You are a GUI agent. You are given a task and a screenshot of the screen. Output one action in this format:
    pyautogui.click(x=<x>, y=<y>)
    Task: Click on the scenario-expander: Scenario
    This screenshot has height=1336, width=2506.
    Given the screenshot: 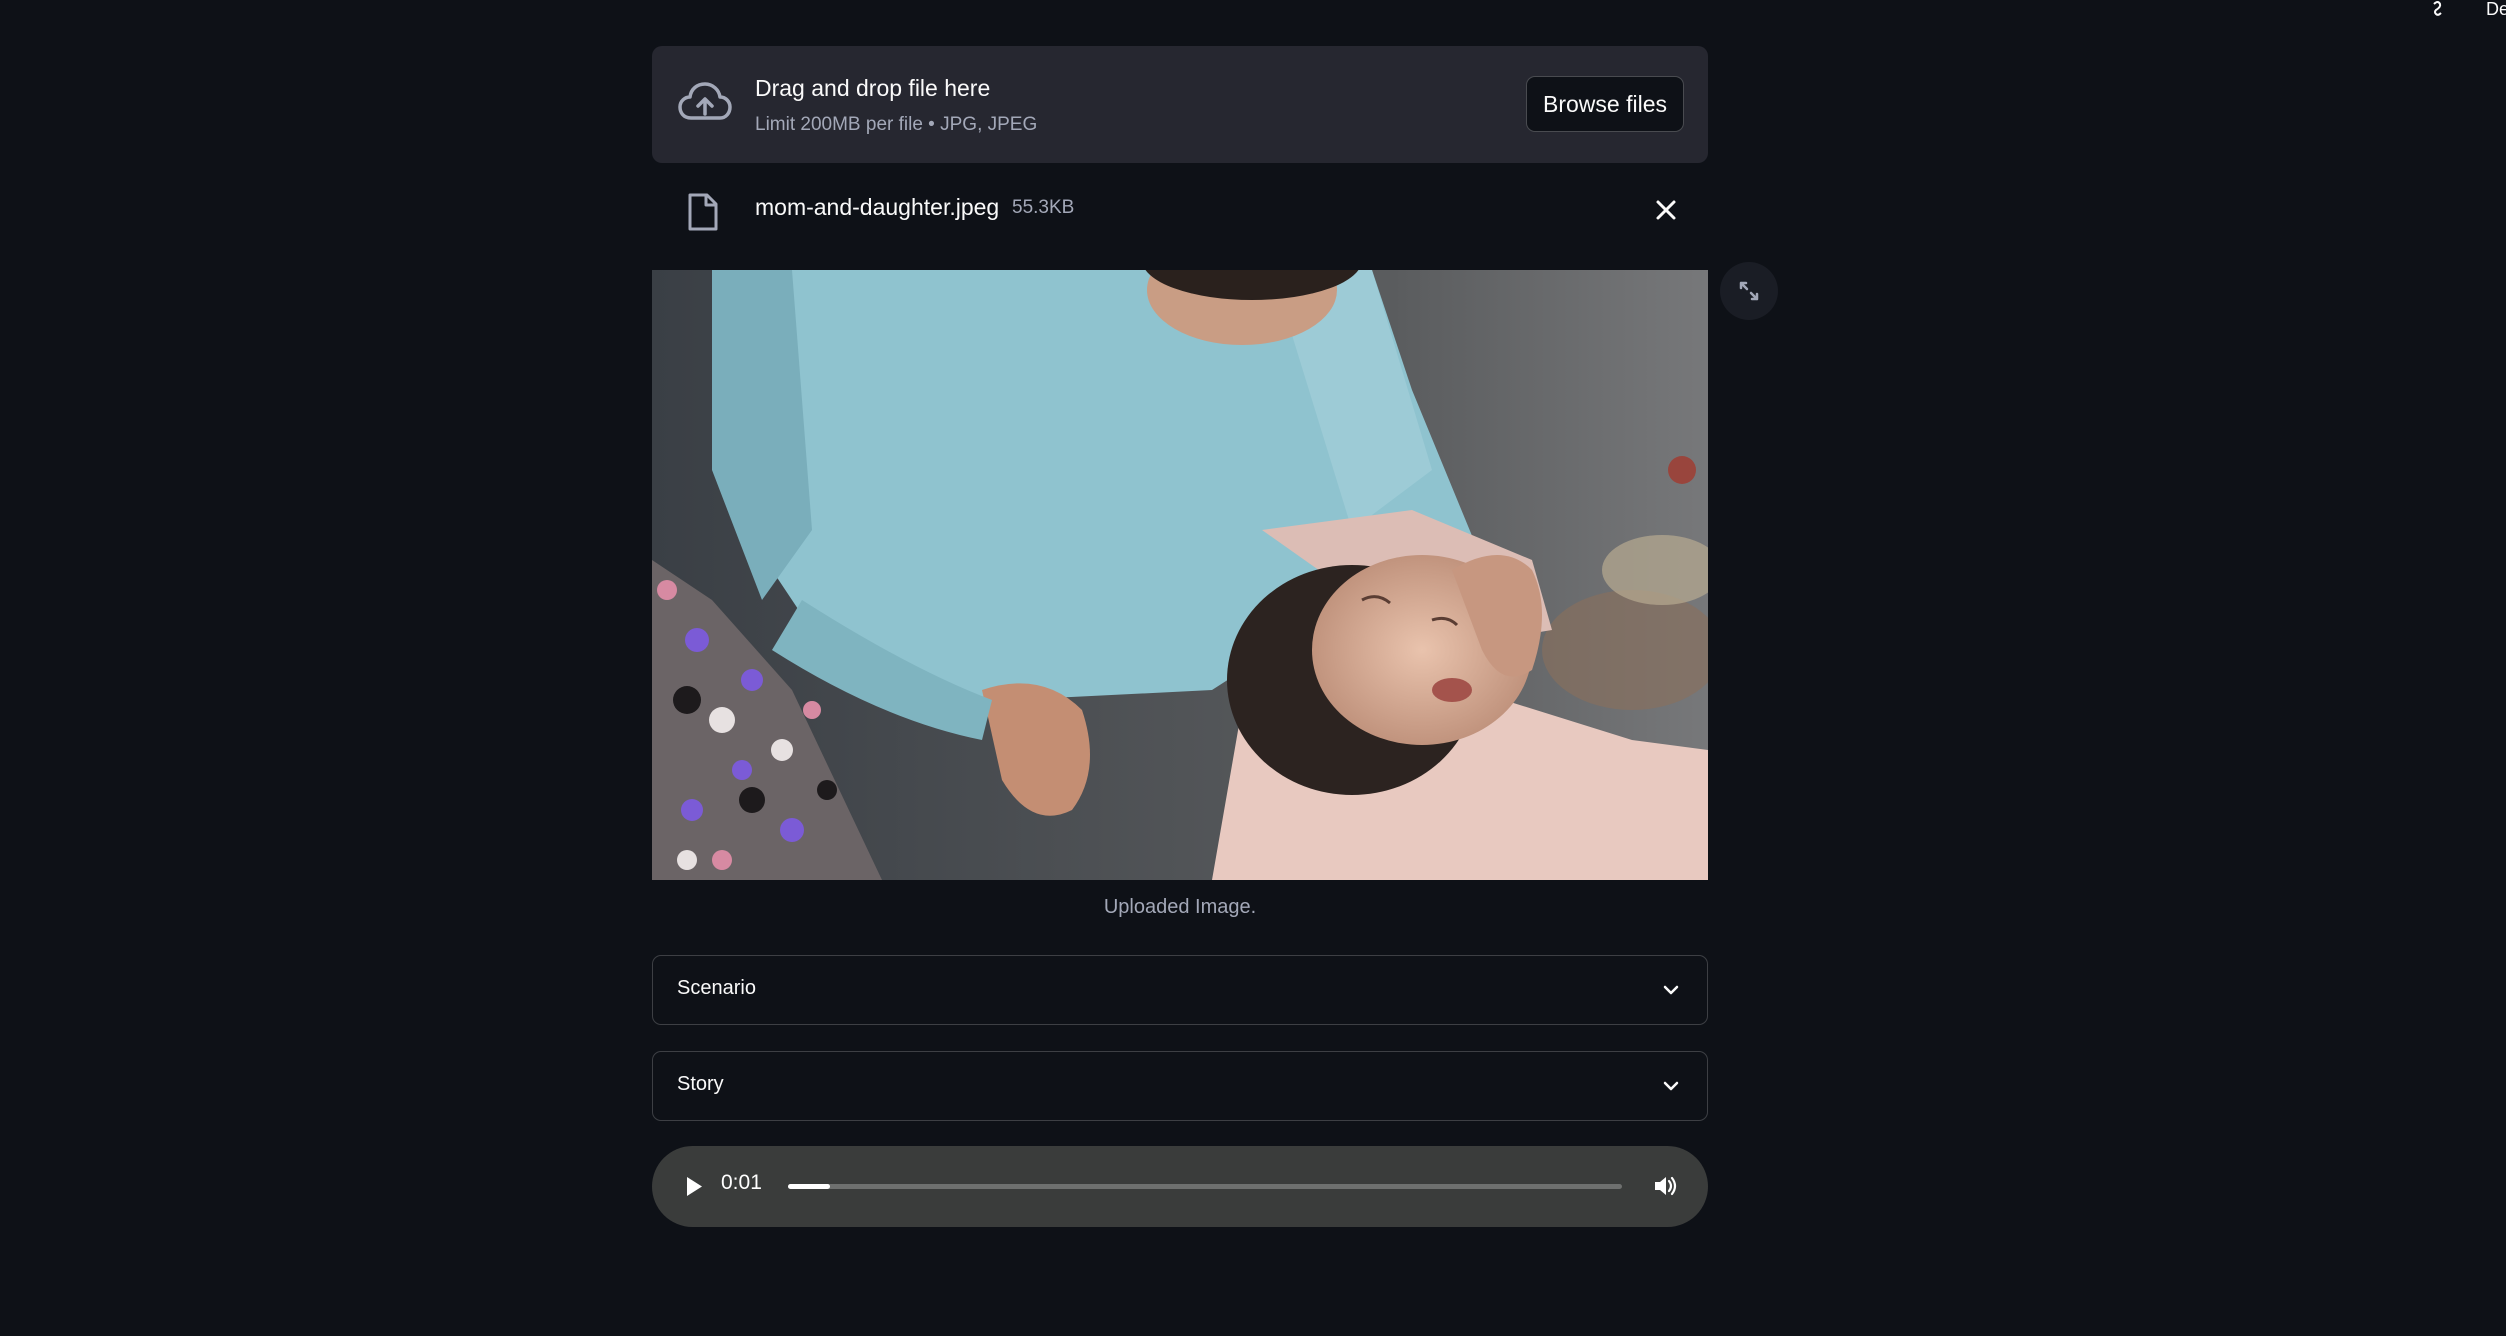 What is the action you would take?
    pyautogui.click(x=1180, y=990)
    